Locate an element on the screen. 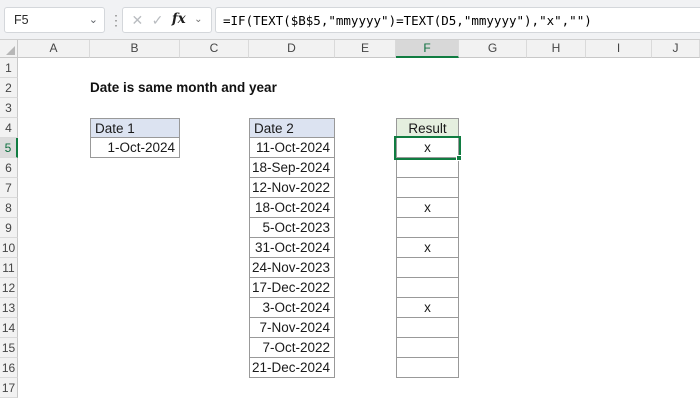 The width and height of the screenshot is (700, 400). cell-f16 is located at coordinates (427, 368).